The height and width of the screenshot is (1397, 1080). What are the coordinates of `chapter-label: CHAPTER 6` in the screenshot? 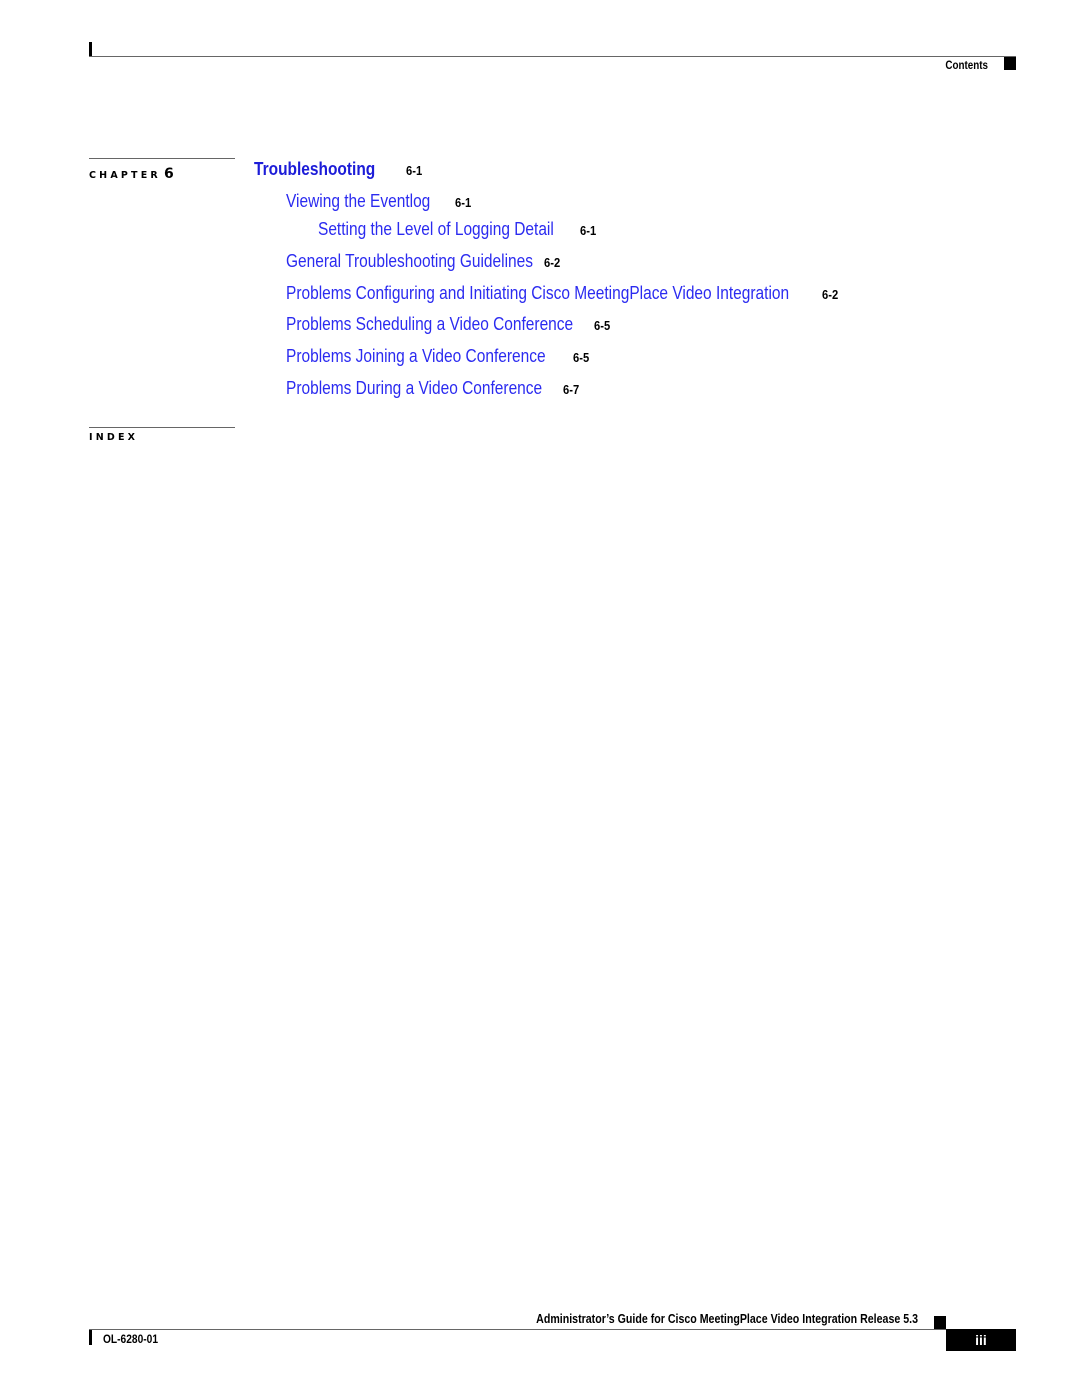 It's located at (131, 174).